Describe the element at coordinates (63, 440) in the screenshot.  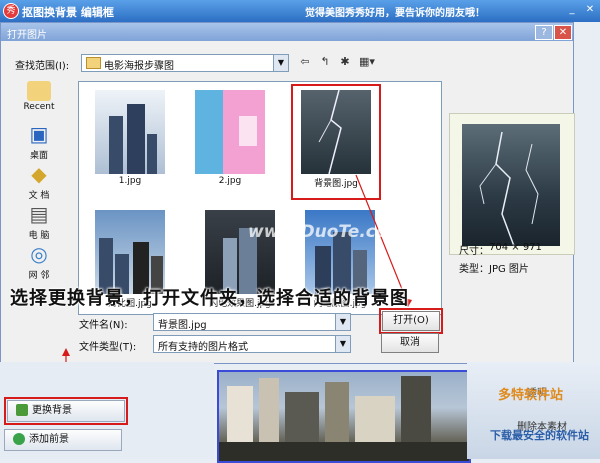
I see `add-foreground-button: 添加前景` at that location.